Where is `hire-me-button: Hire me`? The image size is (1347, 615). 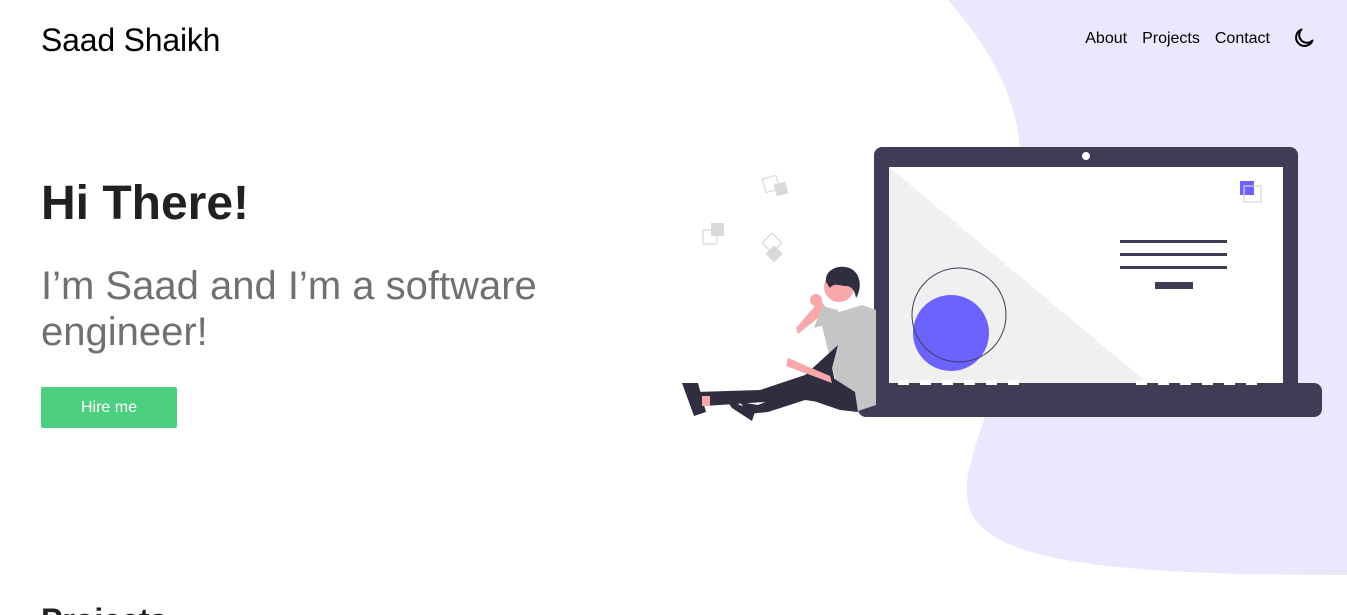
hire-me-button: Hire me is located at coordinates (109, 407).